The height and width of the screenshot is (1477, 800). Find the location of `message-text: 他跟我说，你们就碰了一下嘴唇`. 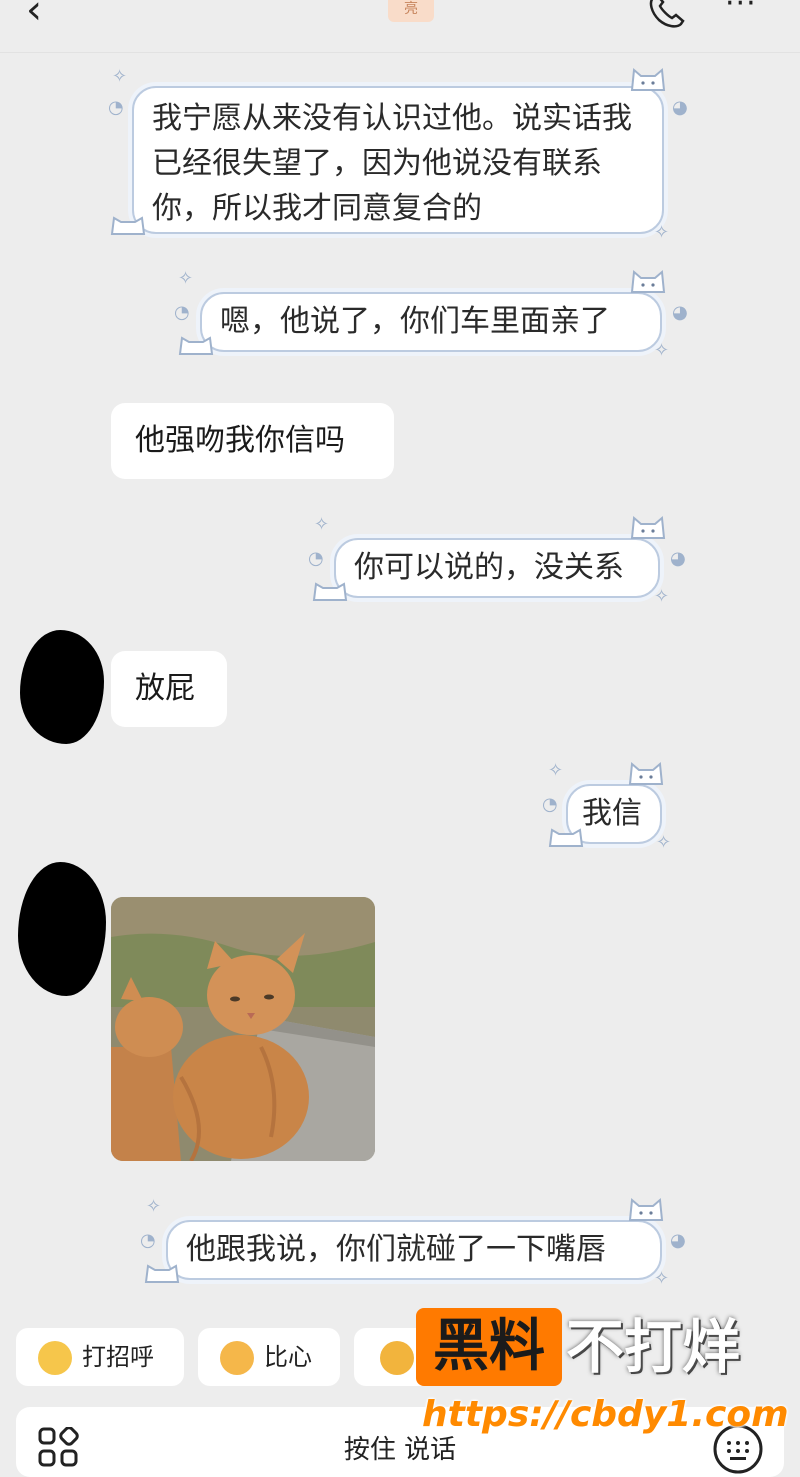

message-text: 他跟我说，你们就碰了一下嘴唇 is located at coordinates (396, 1249).